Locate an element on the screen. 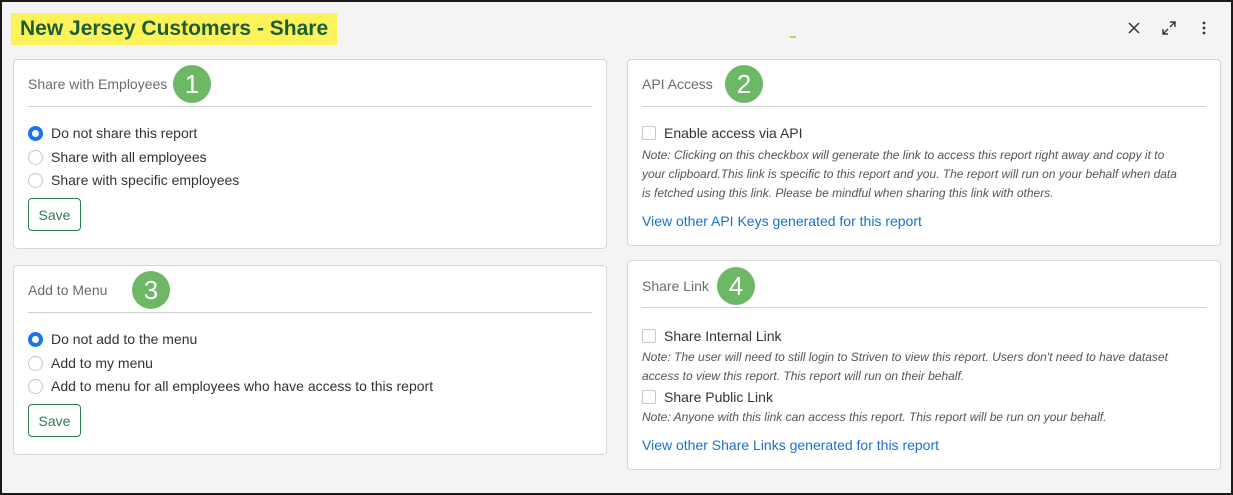  checkbox-label: Share Public Link is located at coordinates (718, 397).